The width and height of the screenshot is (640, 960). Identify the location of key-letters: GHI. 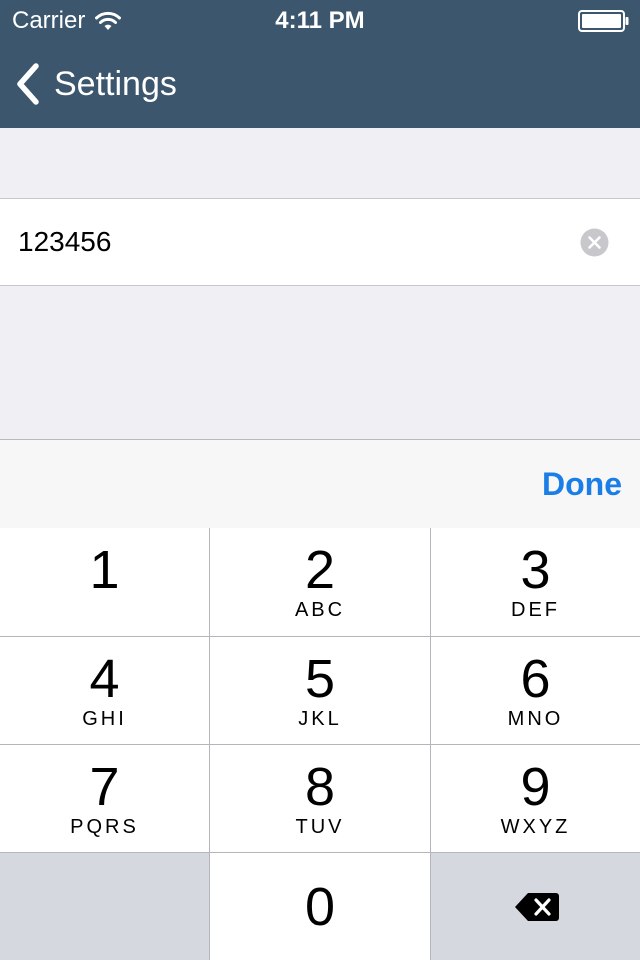
(104, 719).